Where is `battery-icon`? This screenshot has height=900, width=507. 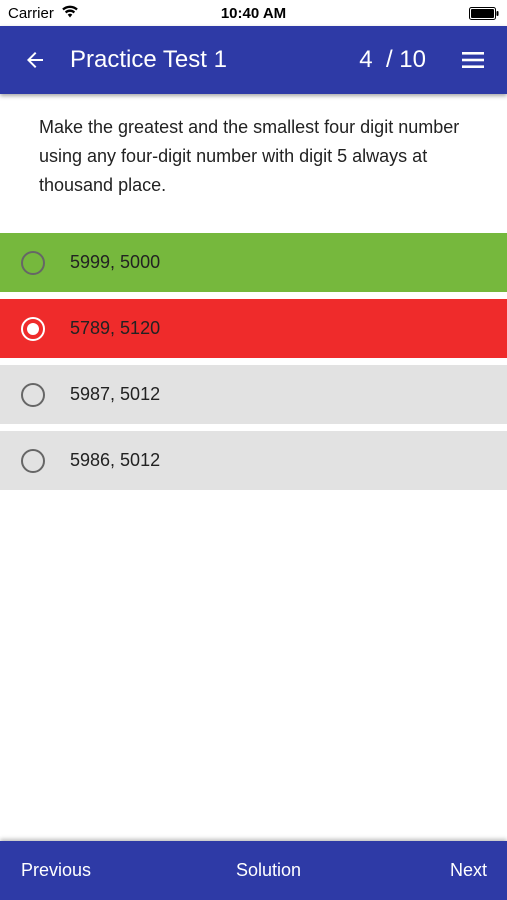
battery-icon is located at coordinates (484, 13).